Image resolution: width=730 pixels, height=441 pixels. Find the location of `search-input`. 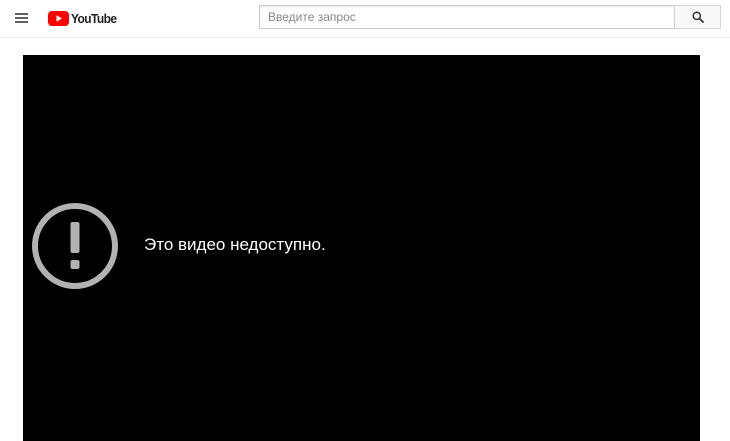

search-input is located at coordinates (466, 17).